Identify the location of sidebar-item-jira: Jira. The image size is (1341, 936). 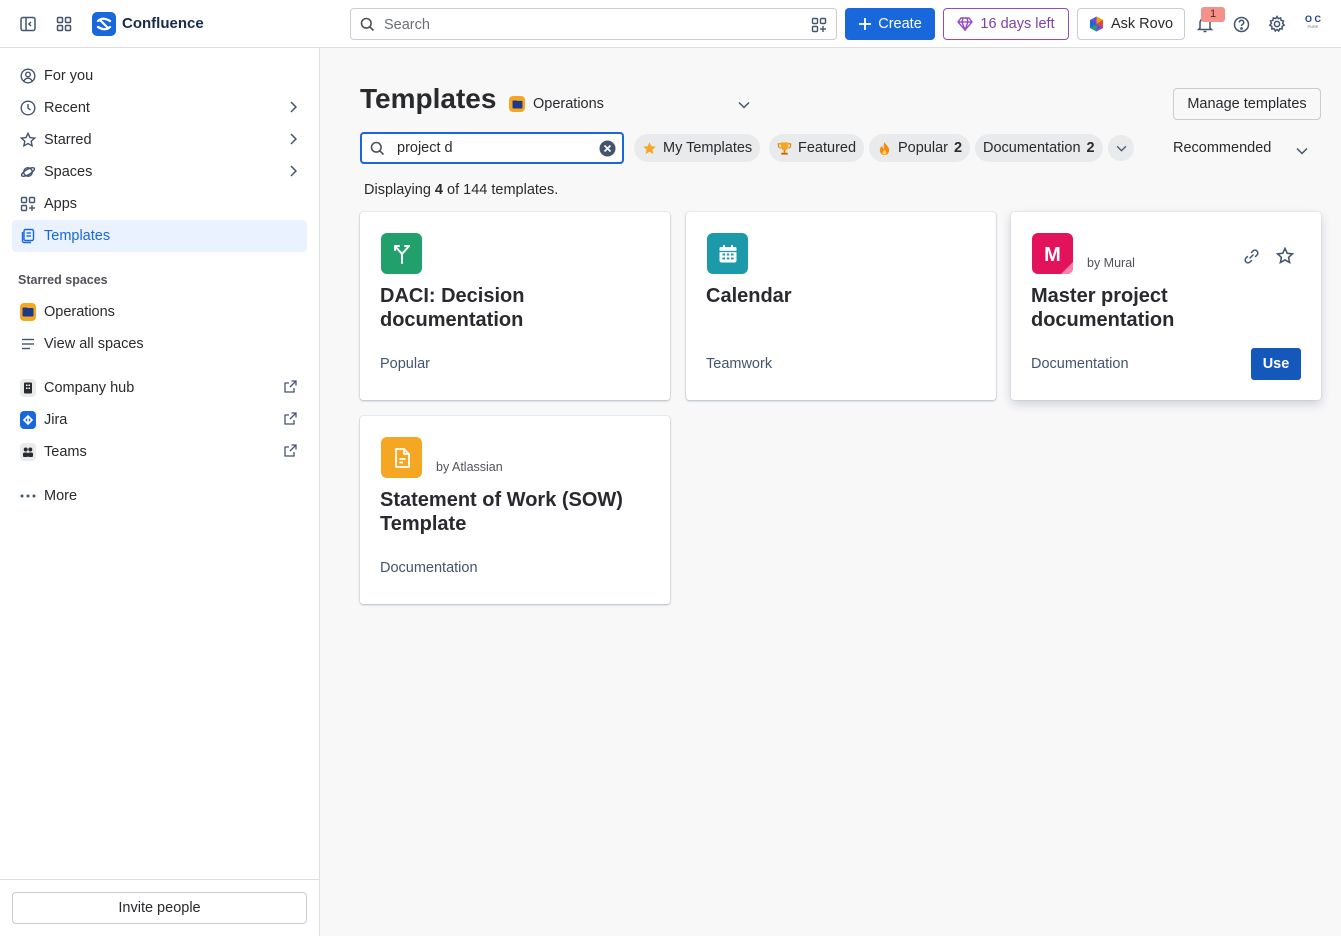
(159, 420).